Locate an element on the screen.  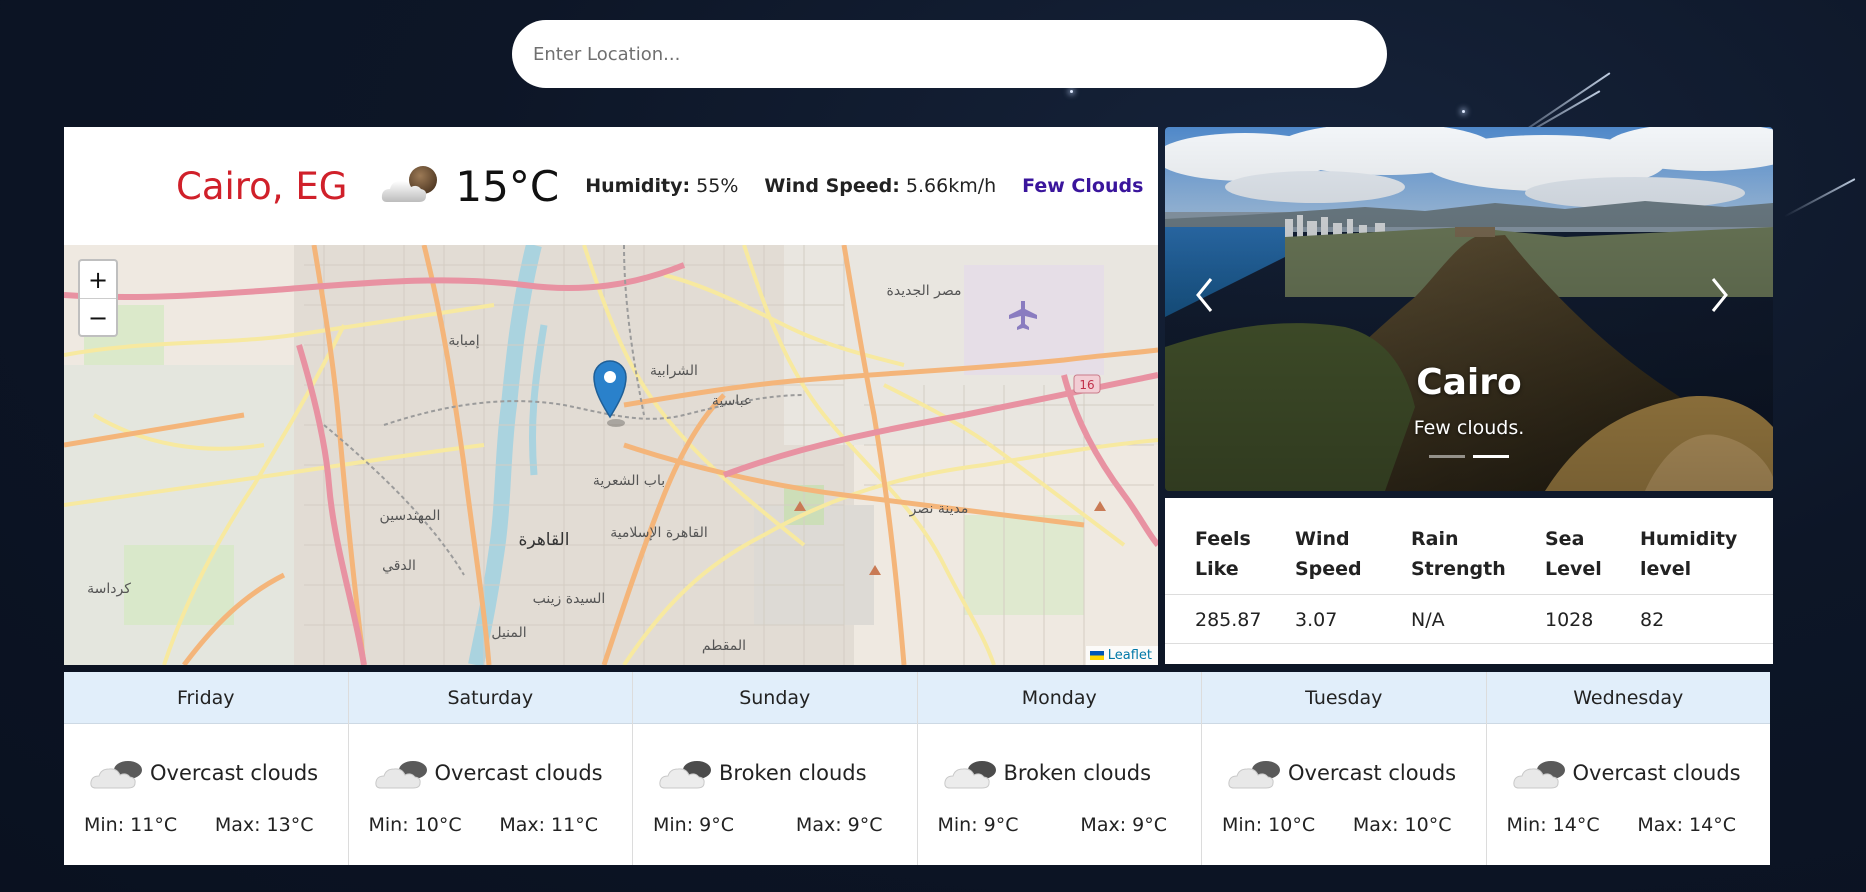
map-label-abbasia: عباسية is located at coordinates (732, 401).